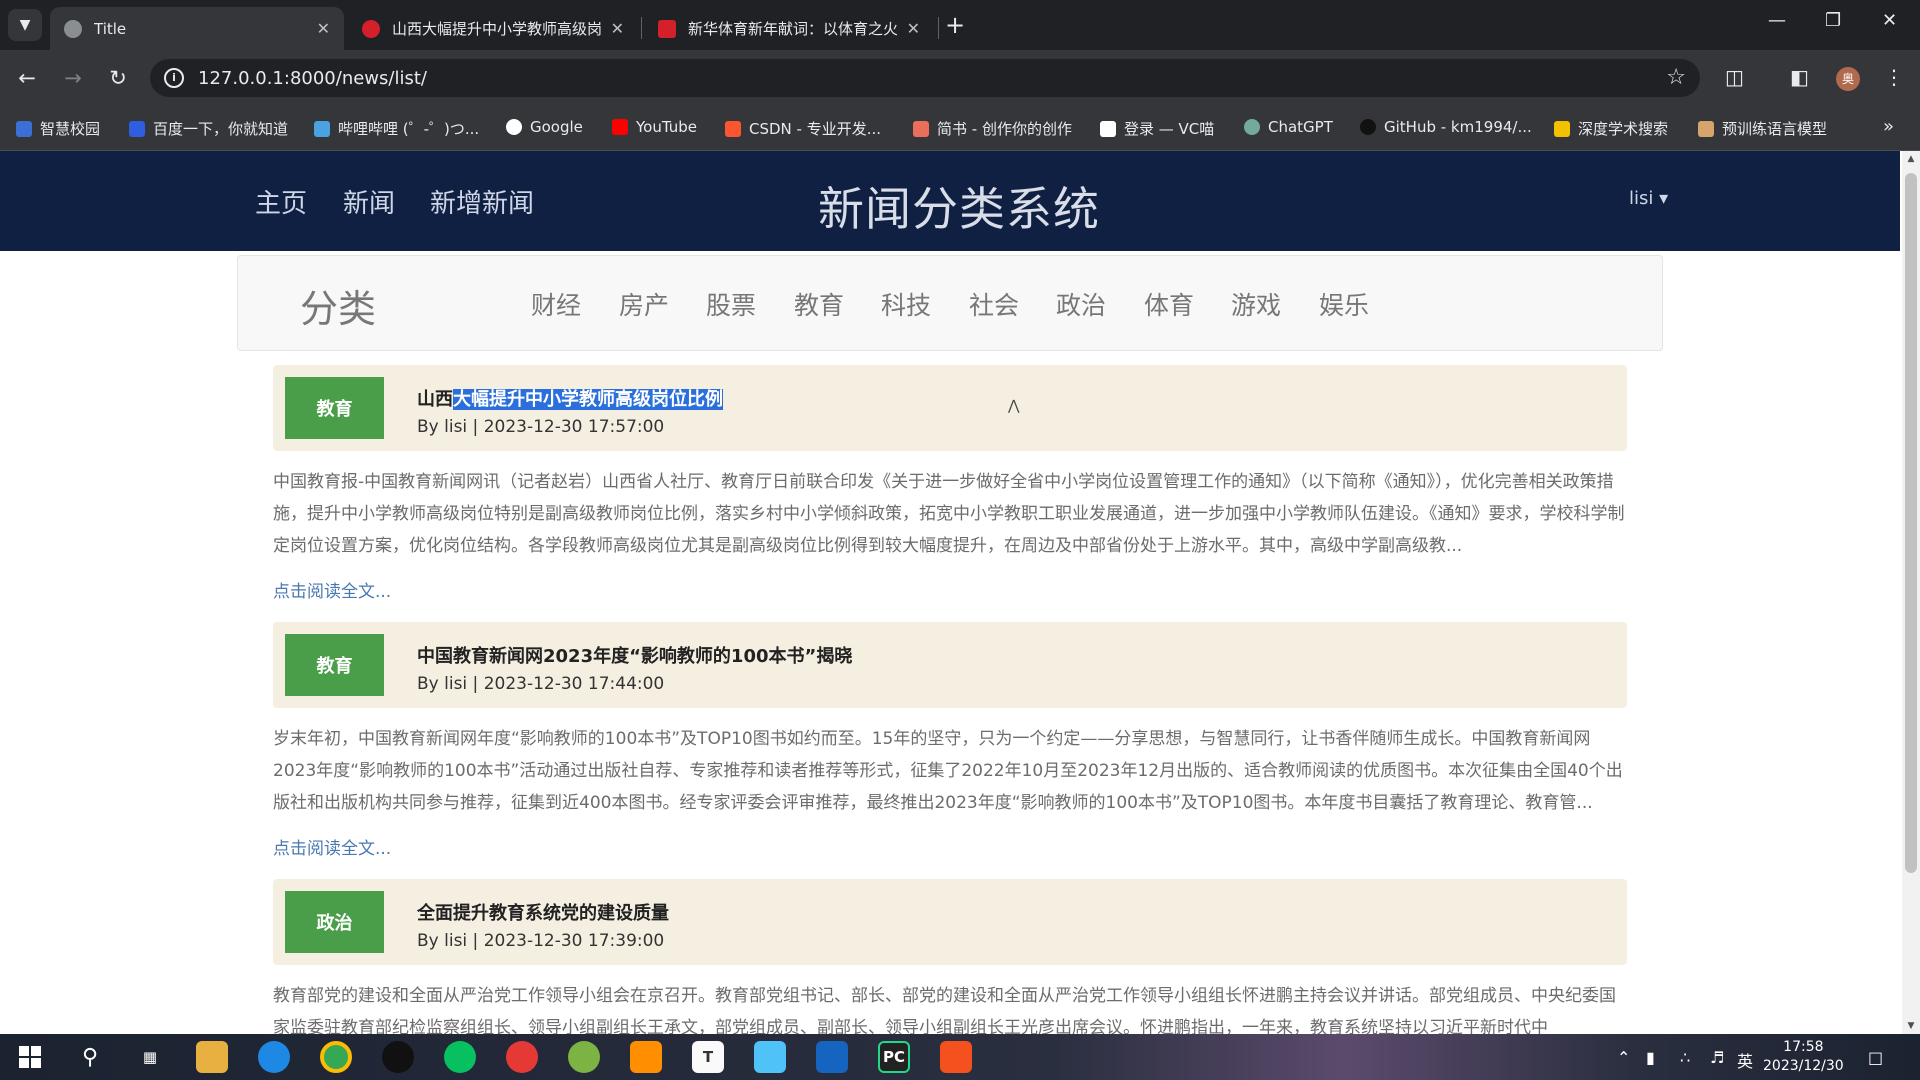 The height and width of the screenshot is (1080, 1920). Describe the element at coordinates (493, 28) in the screenshot. I see `tab-news-shanxi: 山西大幅提升中小学教师高级岗 ✕` at that location.